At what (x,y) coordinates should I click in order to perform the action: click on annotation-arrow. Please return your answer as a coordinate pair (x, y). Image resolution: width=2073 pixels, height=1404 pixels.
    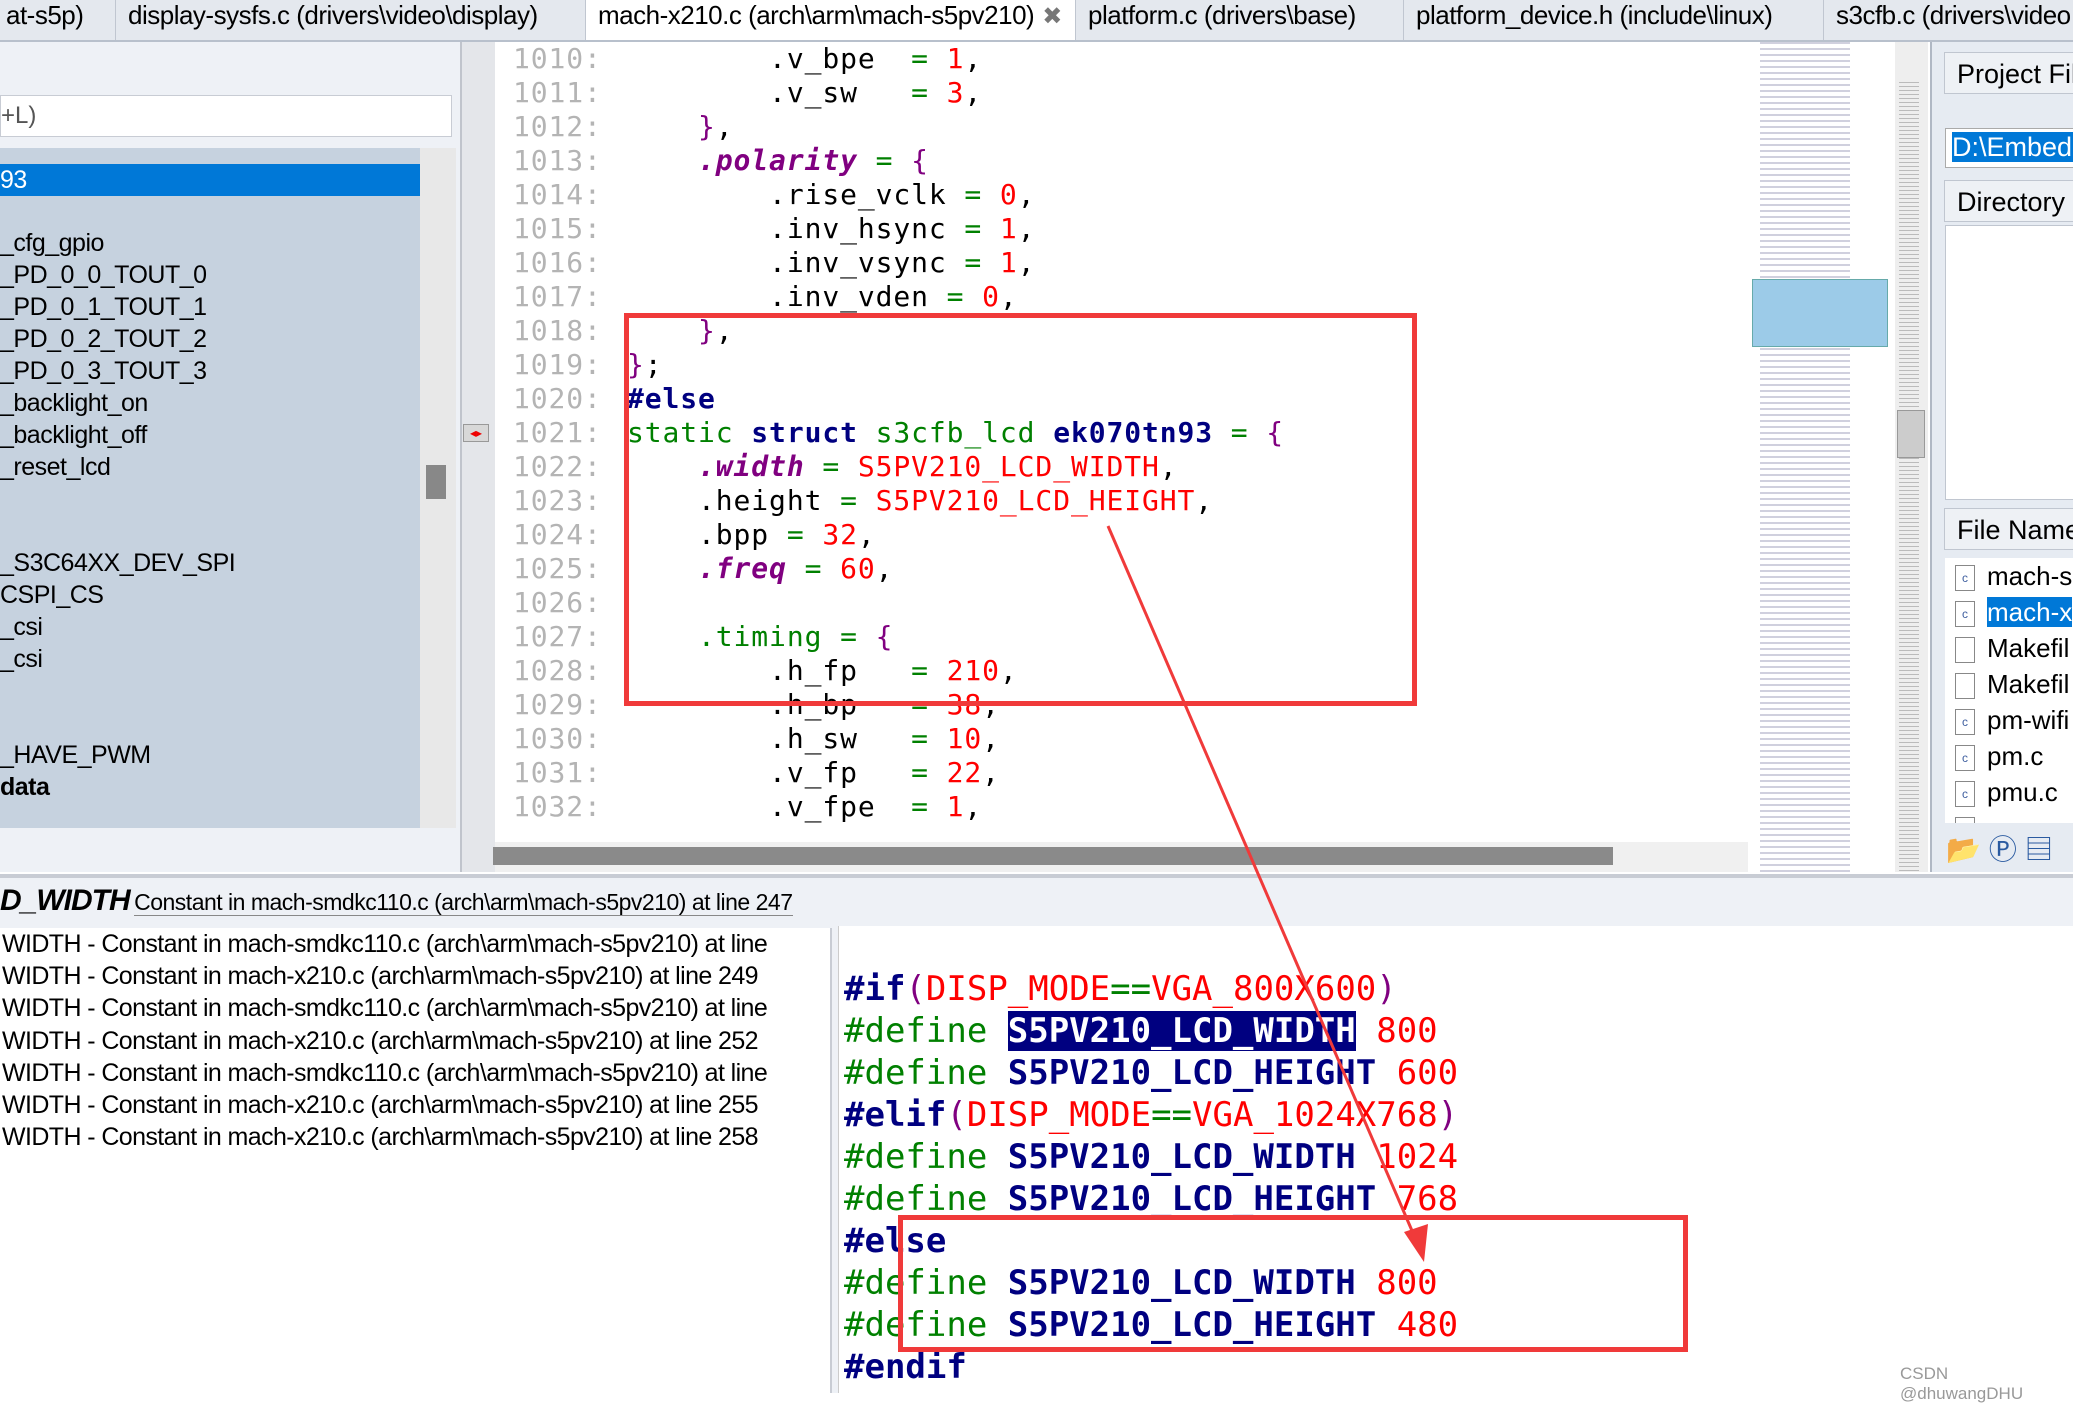
    Looking at the image, I should click on (1267, 893).